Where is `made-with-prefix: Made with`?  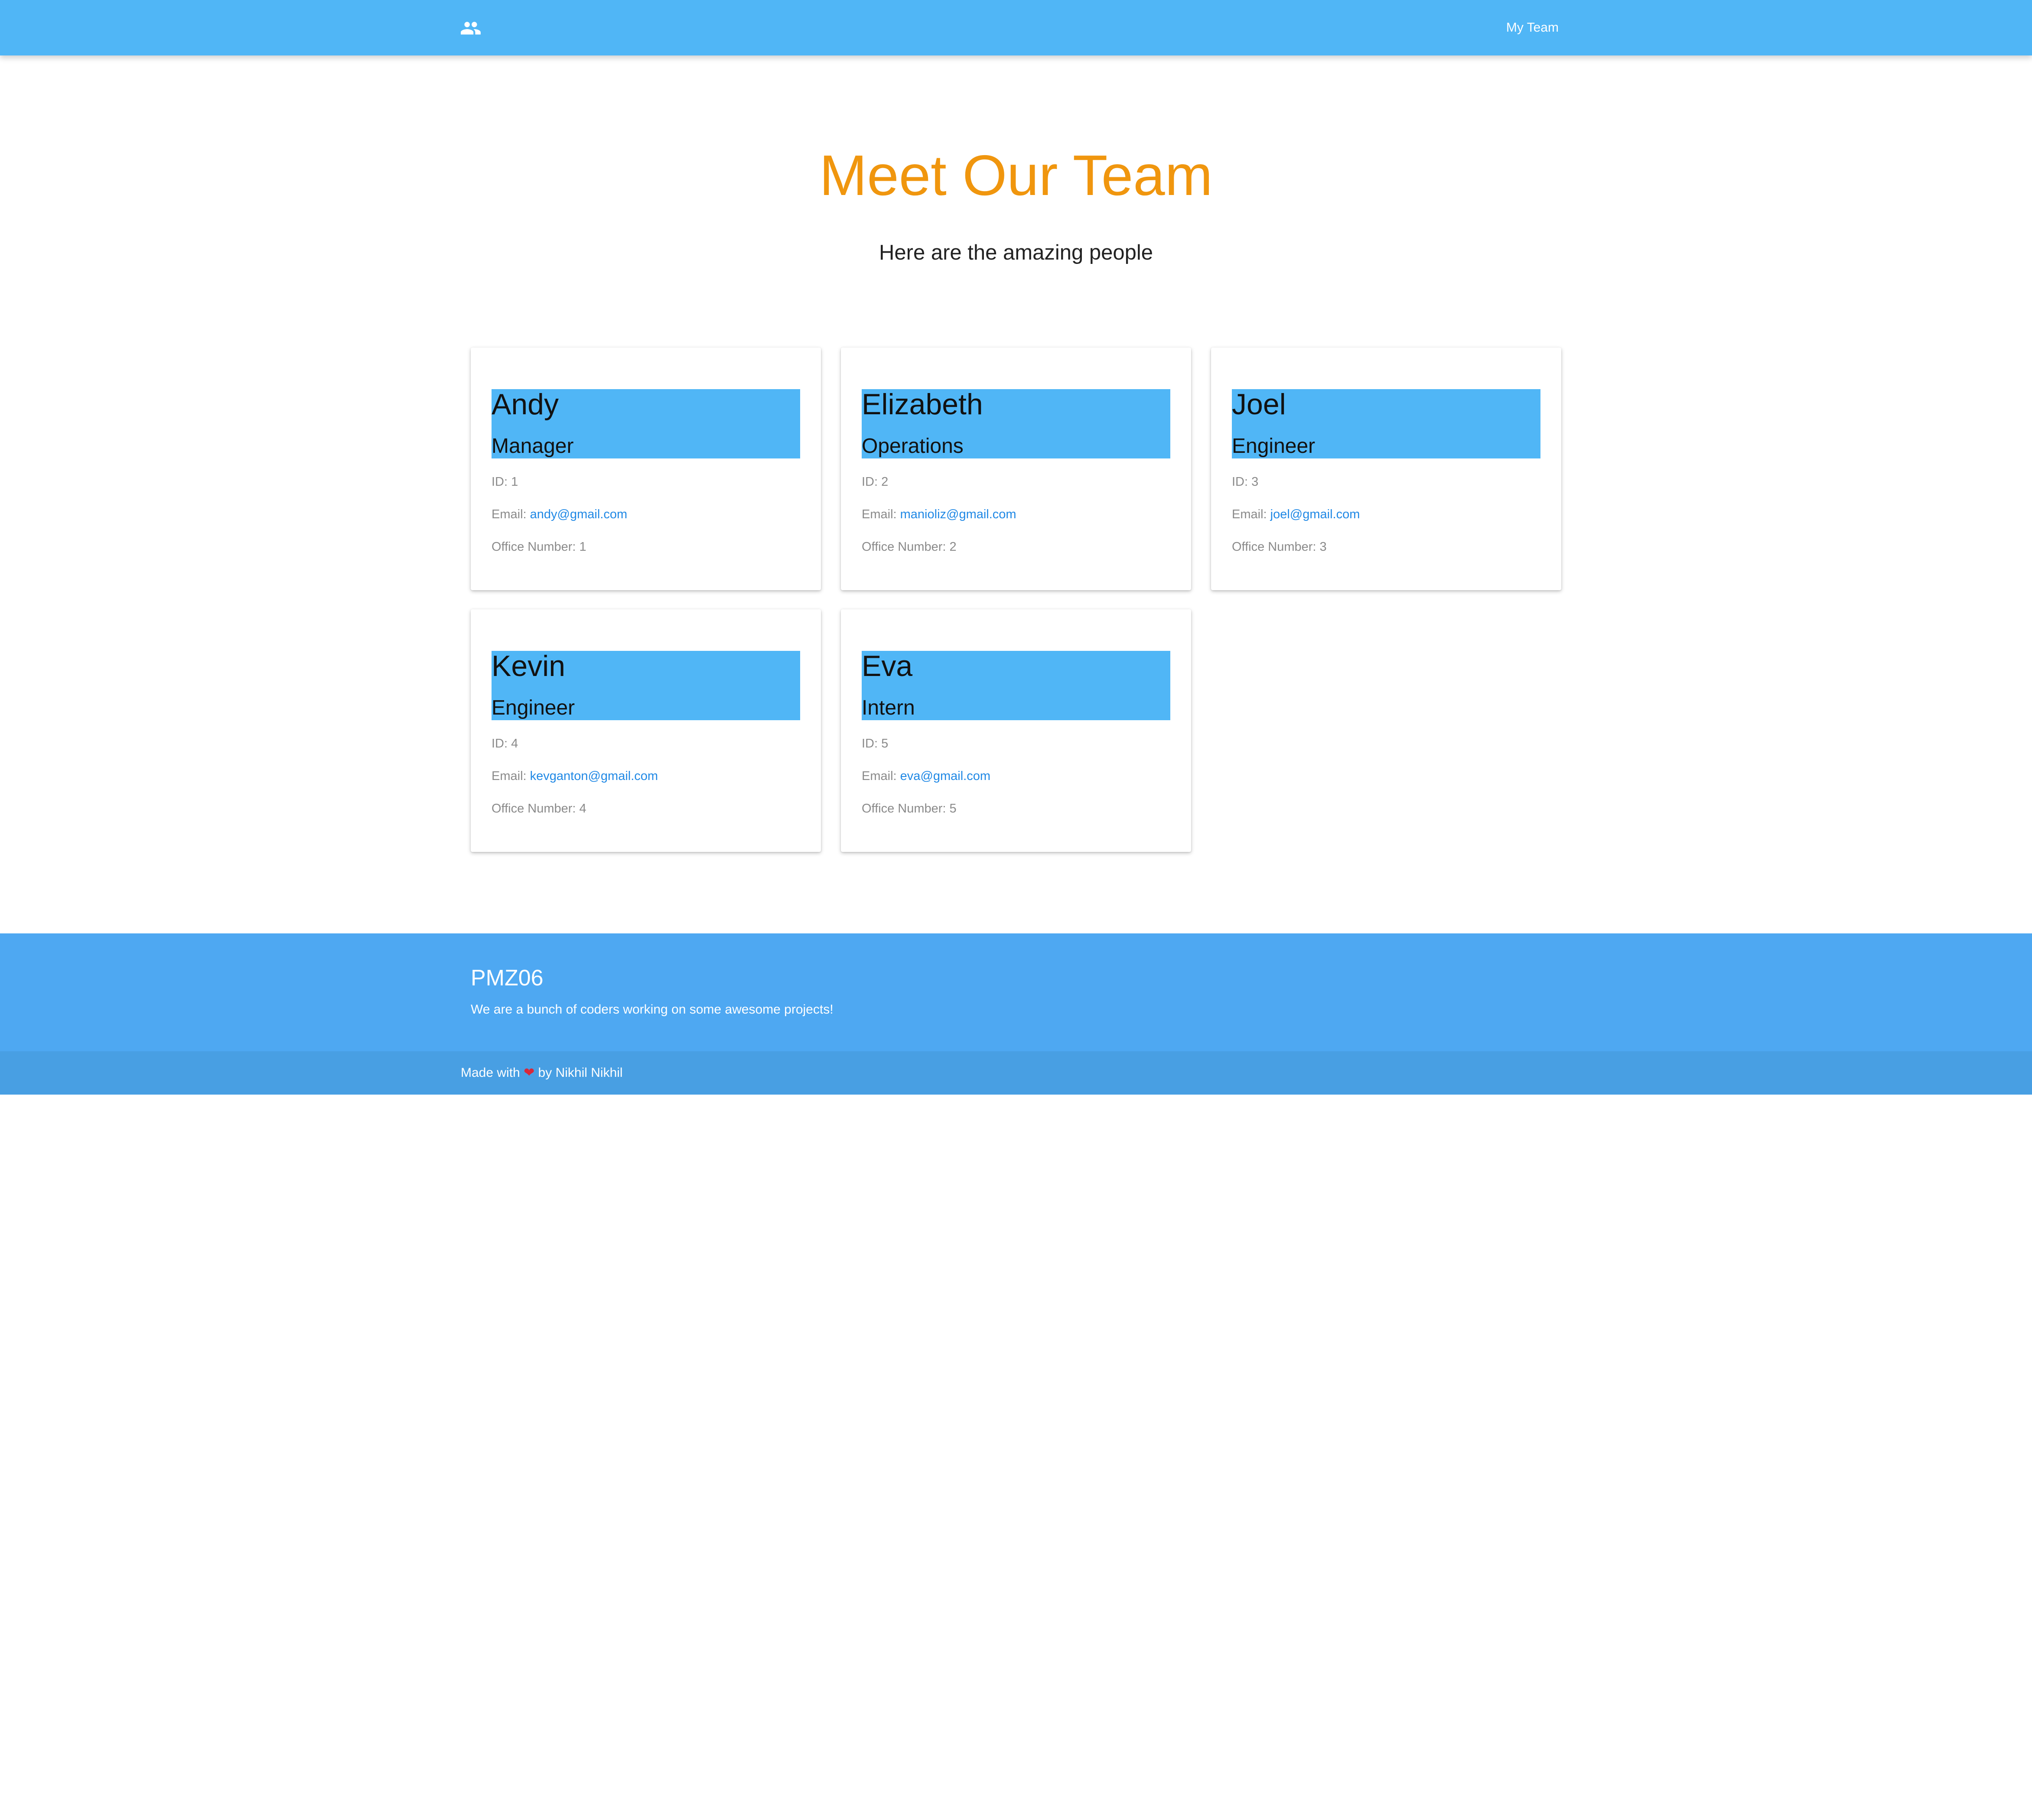
made-with-prefix: Made with is located at coordinates (493, 1073).